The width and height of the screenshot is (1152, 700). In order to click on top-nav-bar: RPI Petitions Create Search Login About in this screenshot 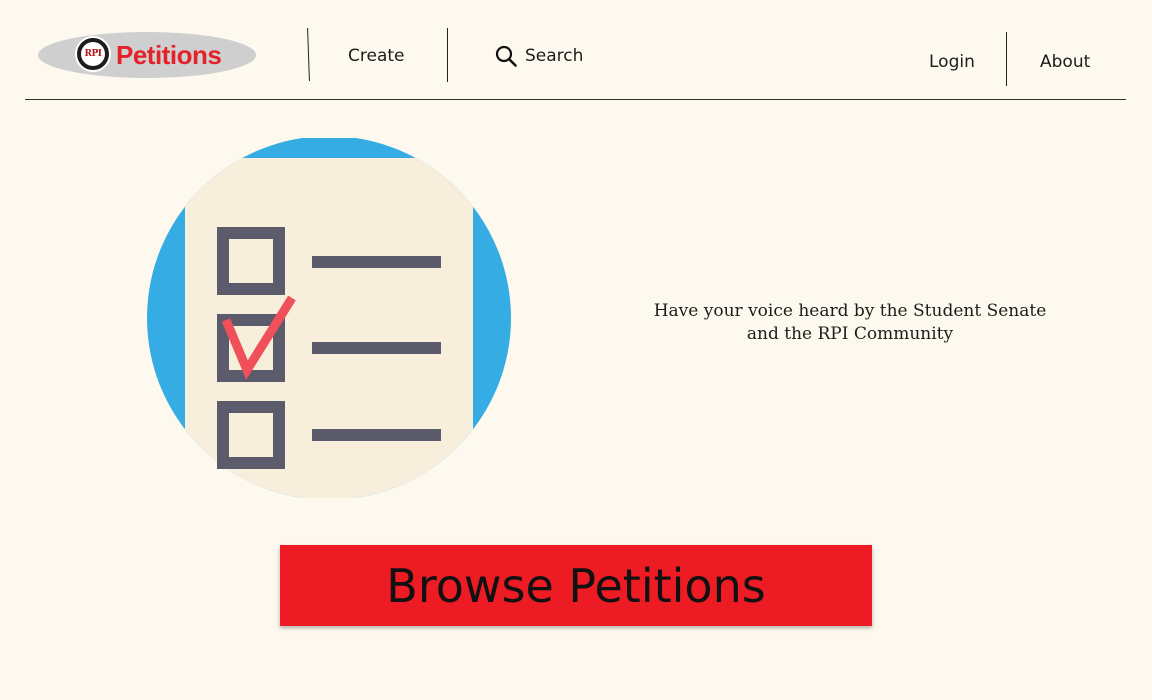, I will do `click(576, 50)`.